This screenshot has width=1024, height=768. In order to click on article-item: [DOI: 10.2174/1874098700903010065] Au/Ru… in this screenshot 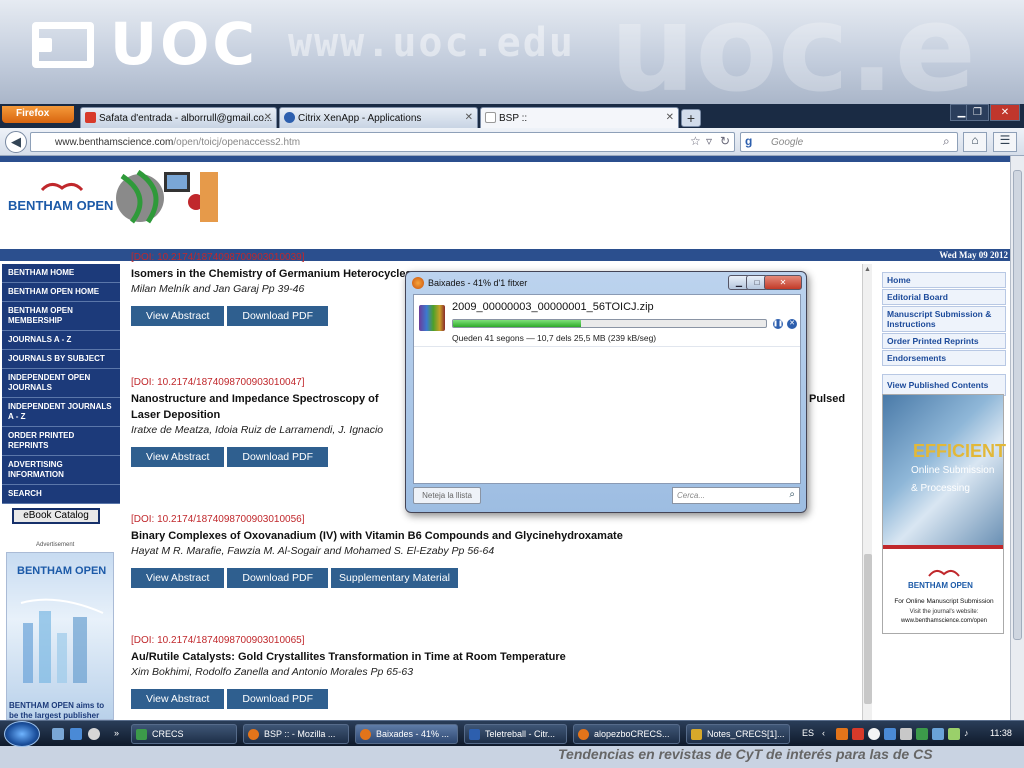, I will do `click(491, 672)`.